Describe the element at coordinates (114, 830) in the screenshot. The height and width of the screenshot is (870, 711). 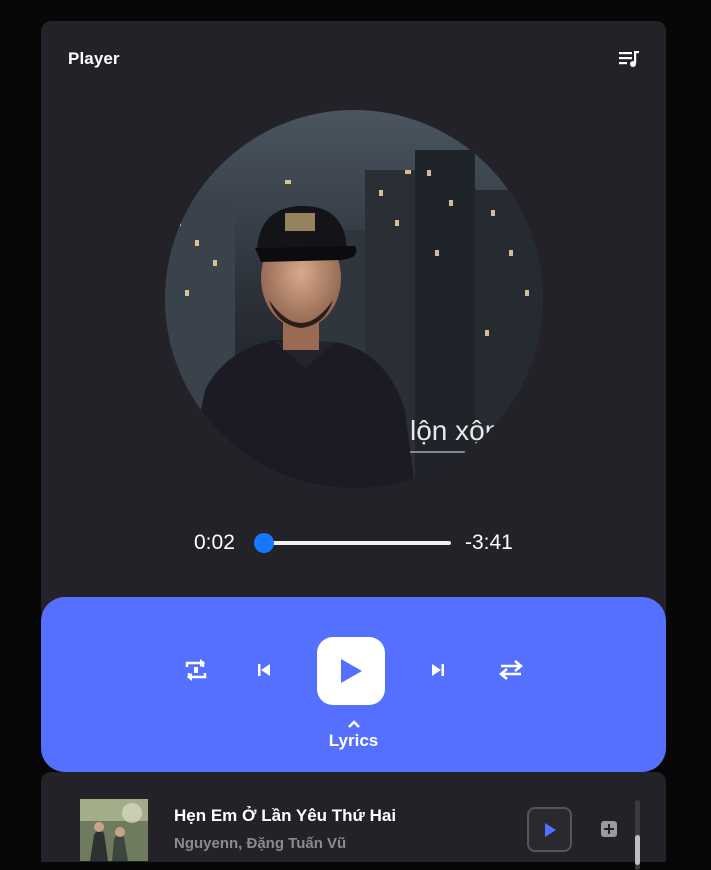
I see `song-thumbnail` at that location.